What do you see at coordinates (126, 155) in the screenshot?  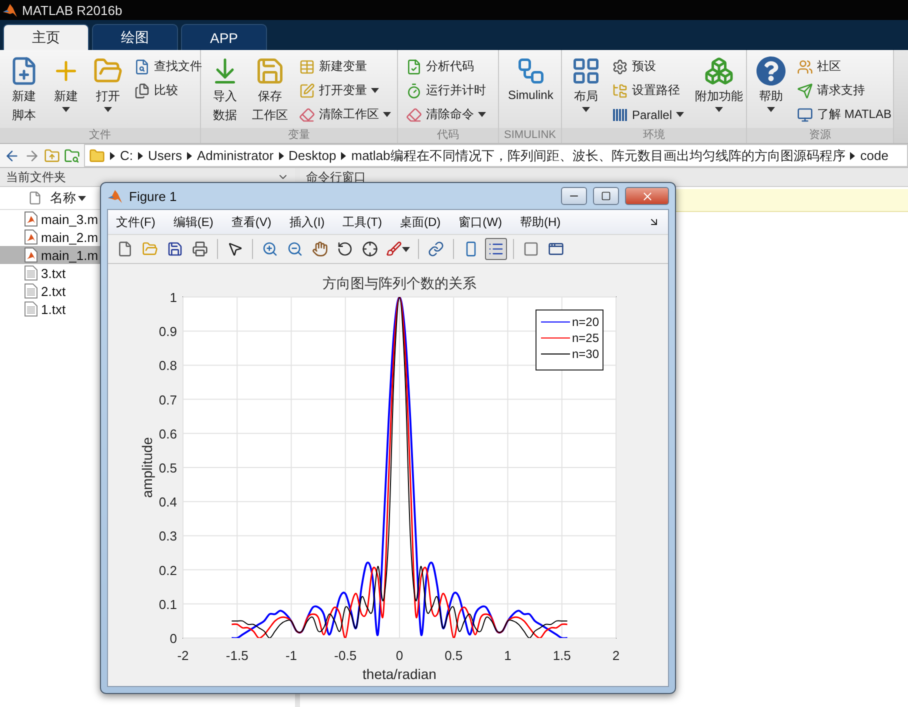 I see `path-segment: C:` at bounding box center [126, 155].